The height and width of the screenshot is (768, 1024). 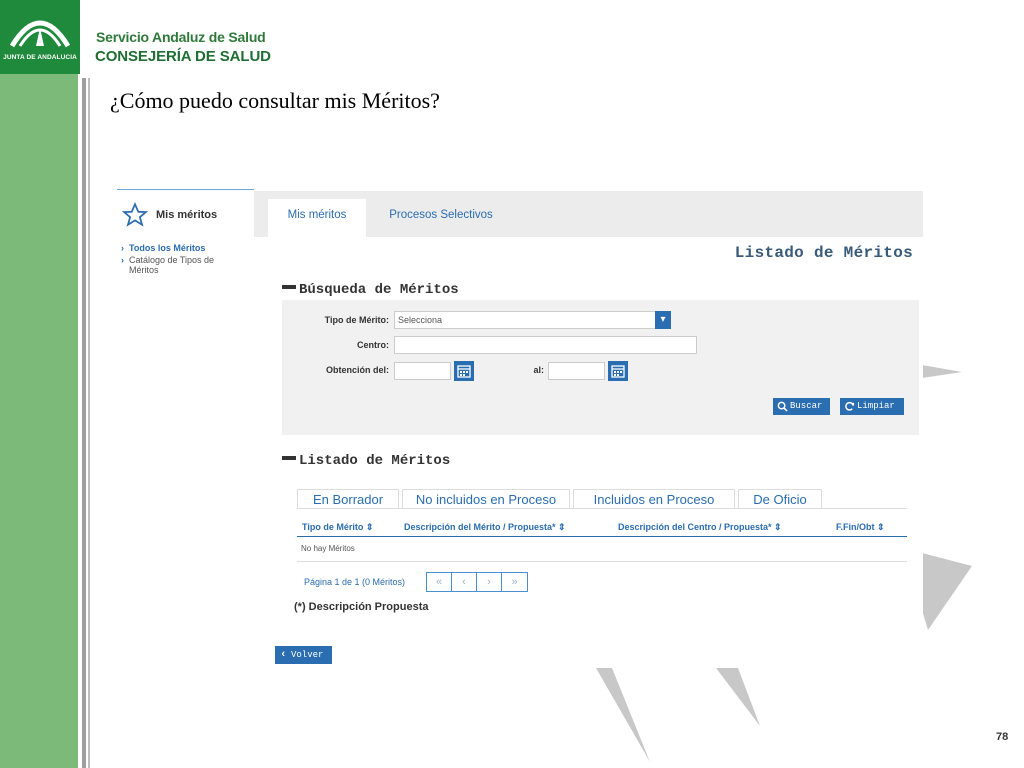 What do you see at coordinates (823, 253) in the screenshot?
I see `page-title: Listado de Méritos` at bounding box center [823, 253].